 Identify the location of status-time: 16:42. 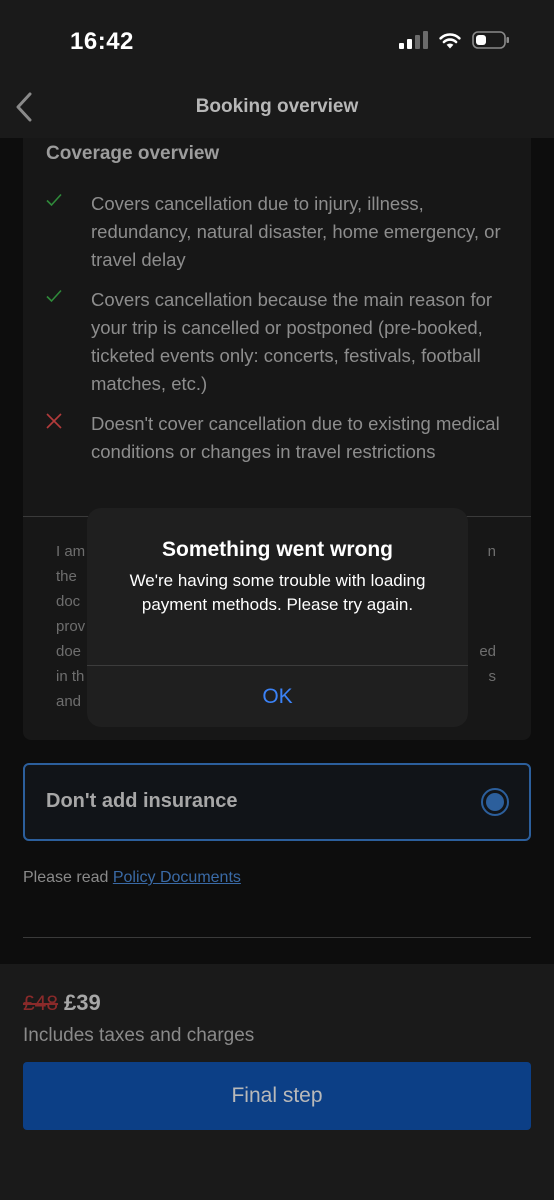
(102, 41).